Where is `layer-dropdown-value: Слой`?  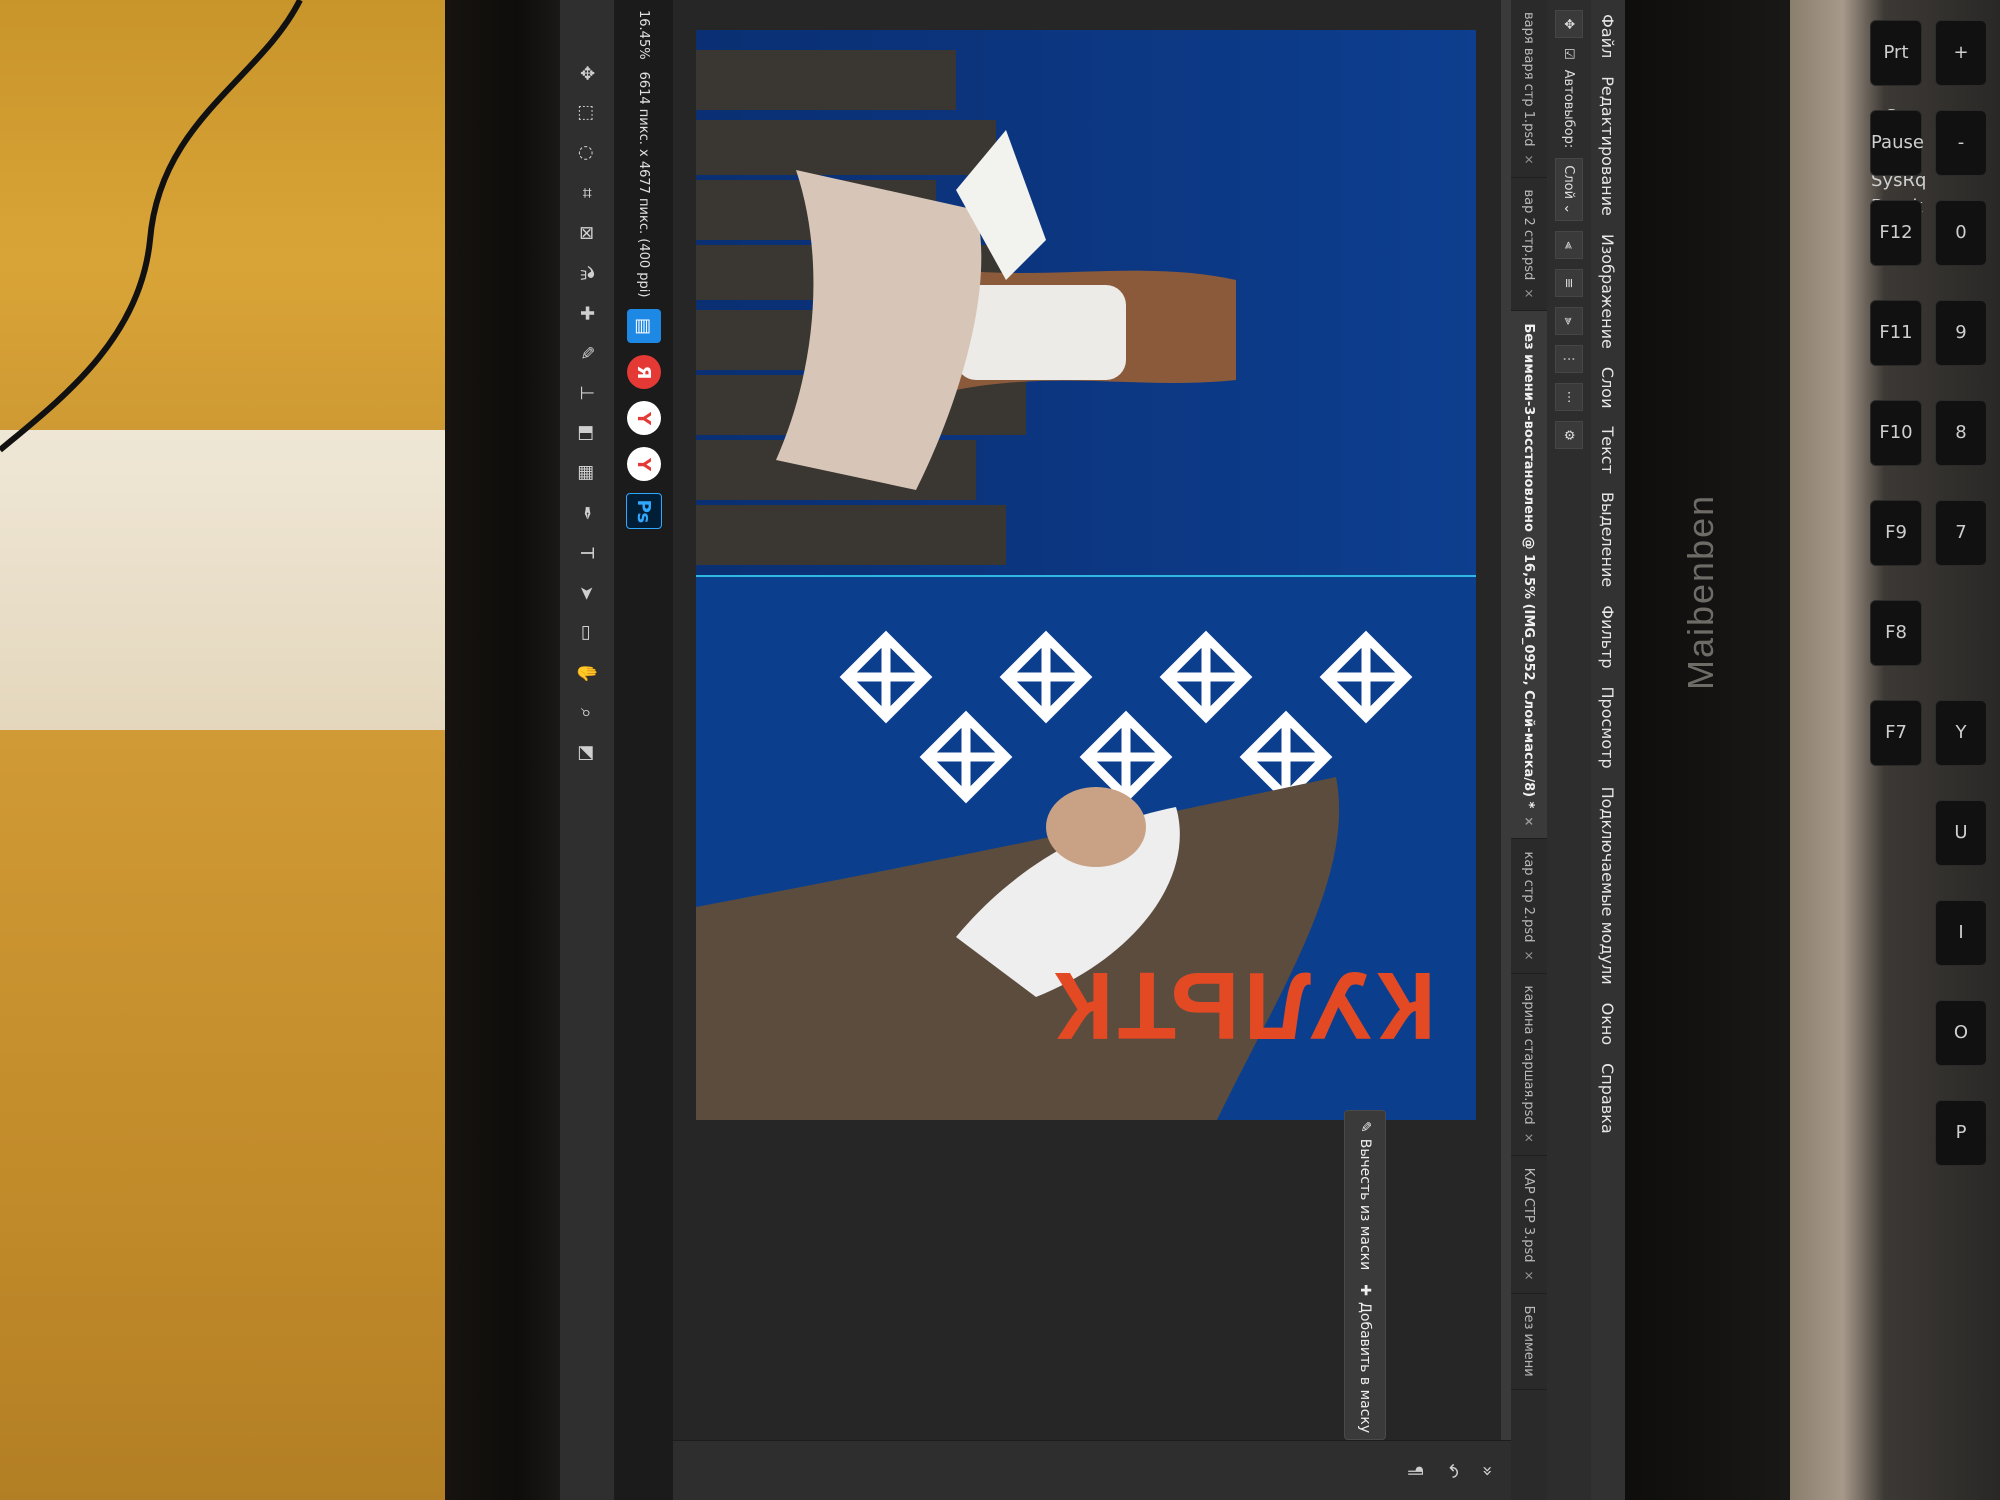 layer-dropdown-value: Слой is located at coordinates (1569, 182).